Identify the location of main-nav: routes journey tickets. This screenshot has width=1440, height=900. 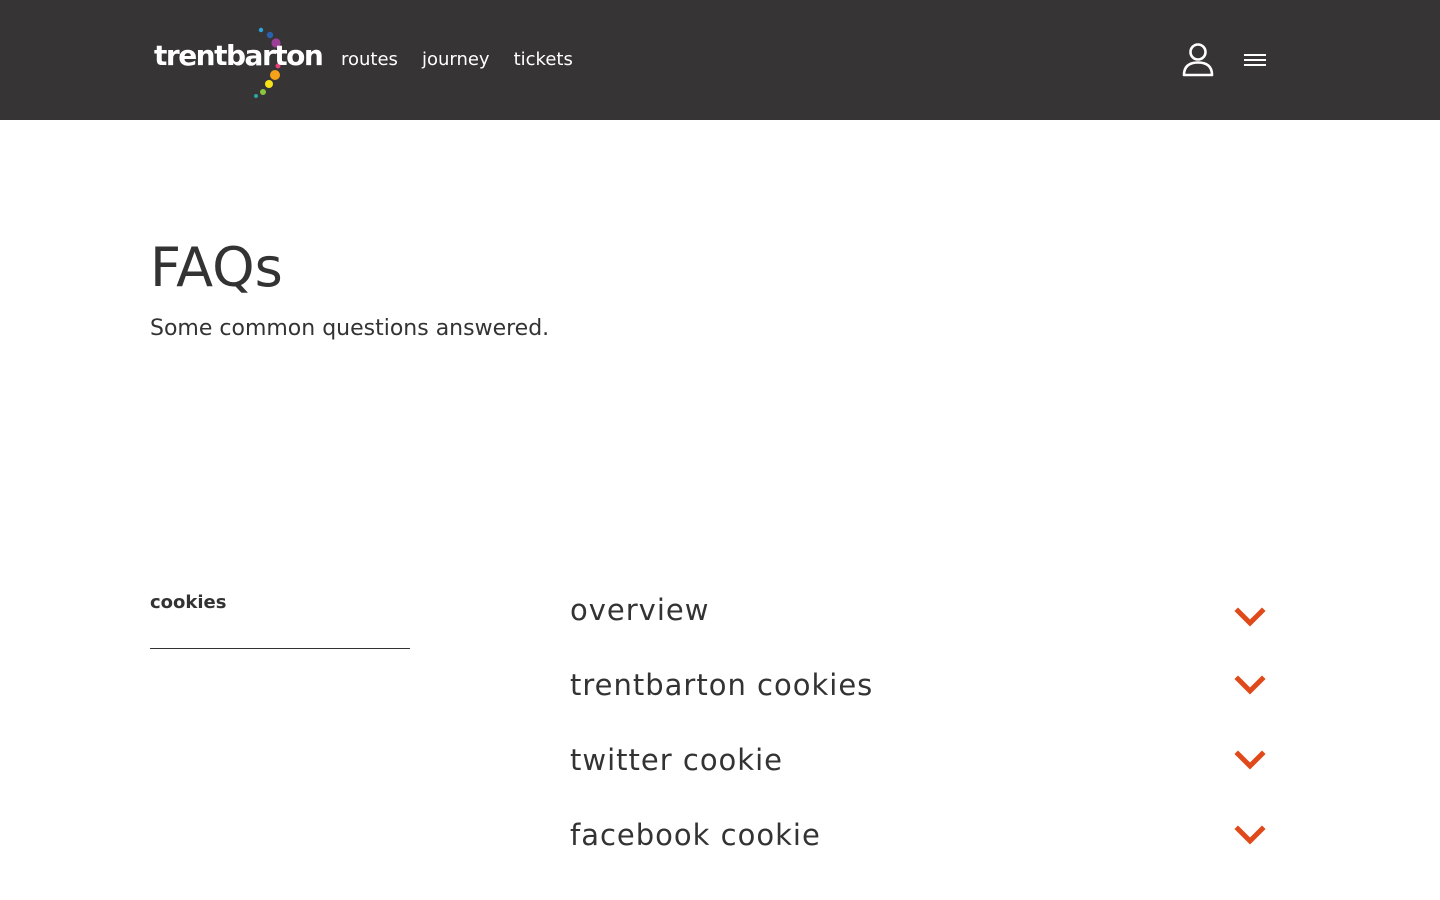
(457, 60).